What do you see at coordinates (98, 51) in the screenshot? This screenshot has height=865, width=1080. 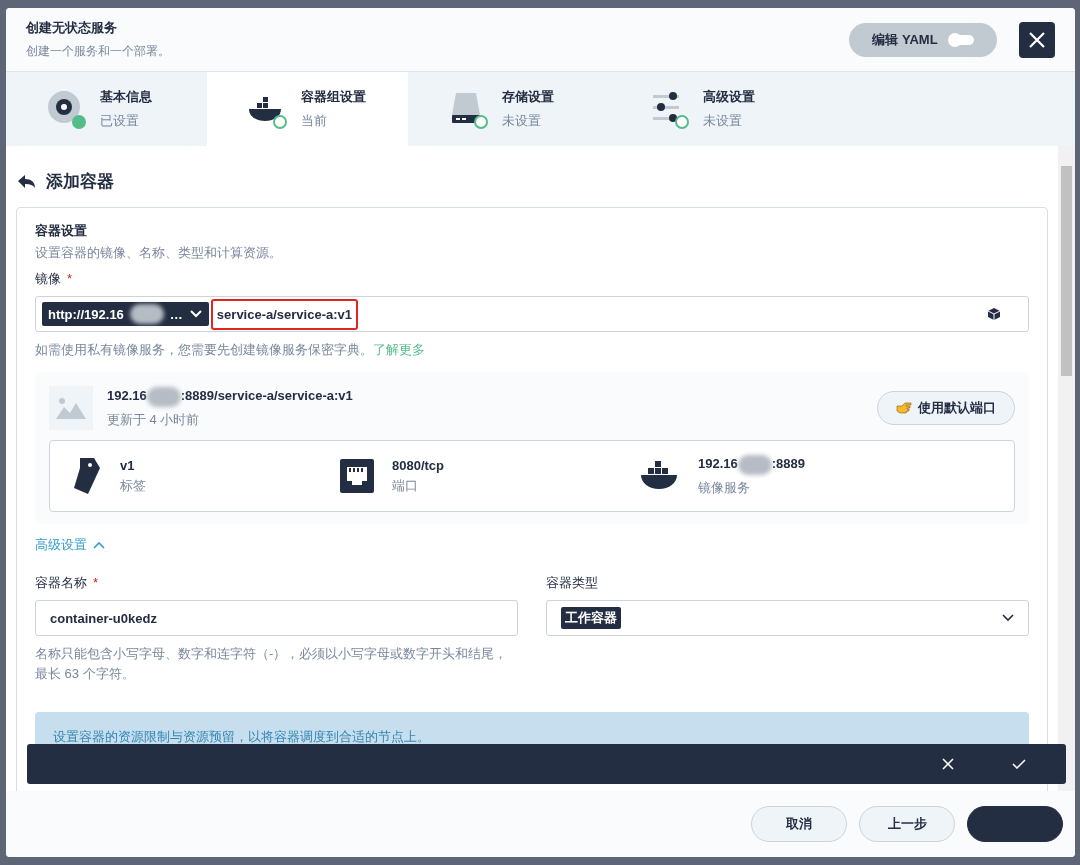 I see `modal-subtitle: 创建一个服务和一个部署。` at bounding box center [98, 51].